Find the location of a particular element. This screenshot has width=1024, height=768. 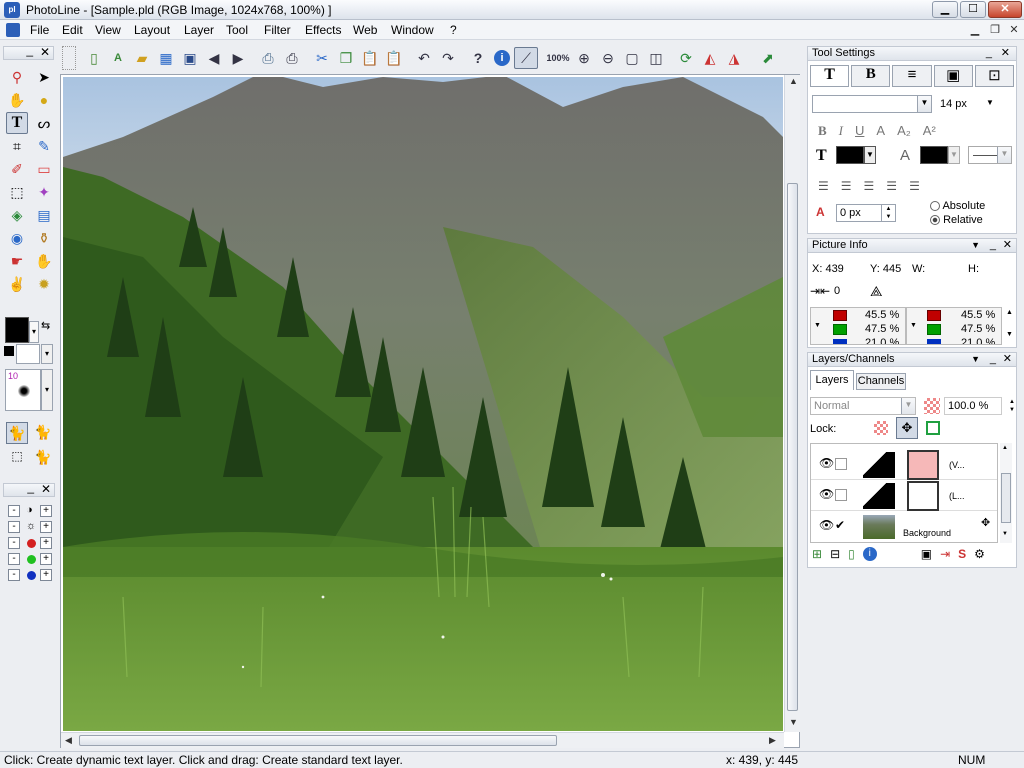

copy-icon: ❐ is located at coordinates (346, 58).